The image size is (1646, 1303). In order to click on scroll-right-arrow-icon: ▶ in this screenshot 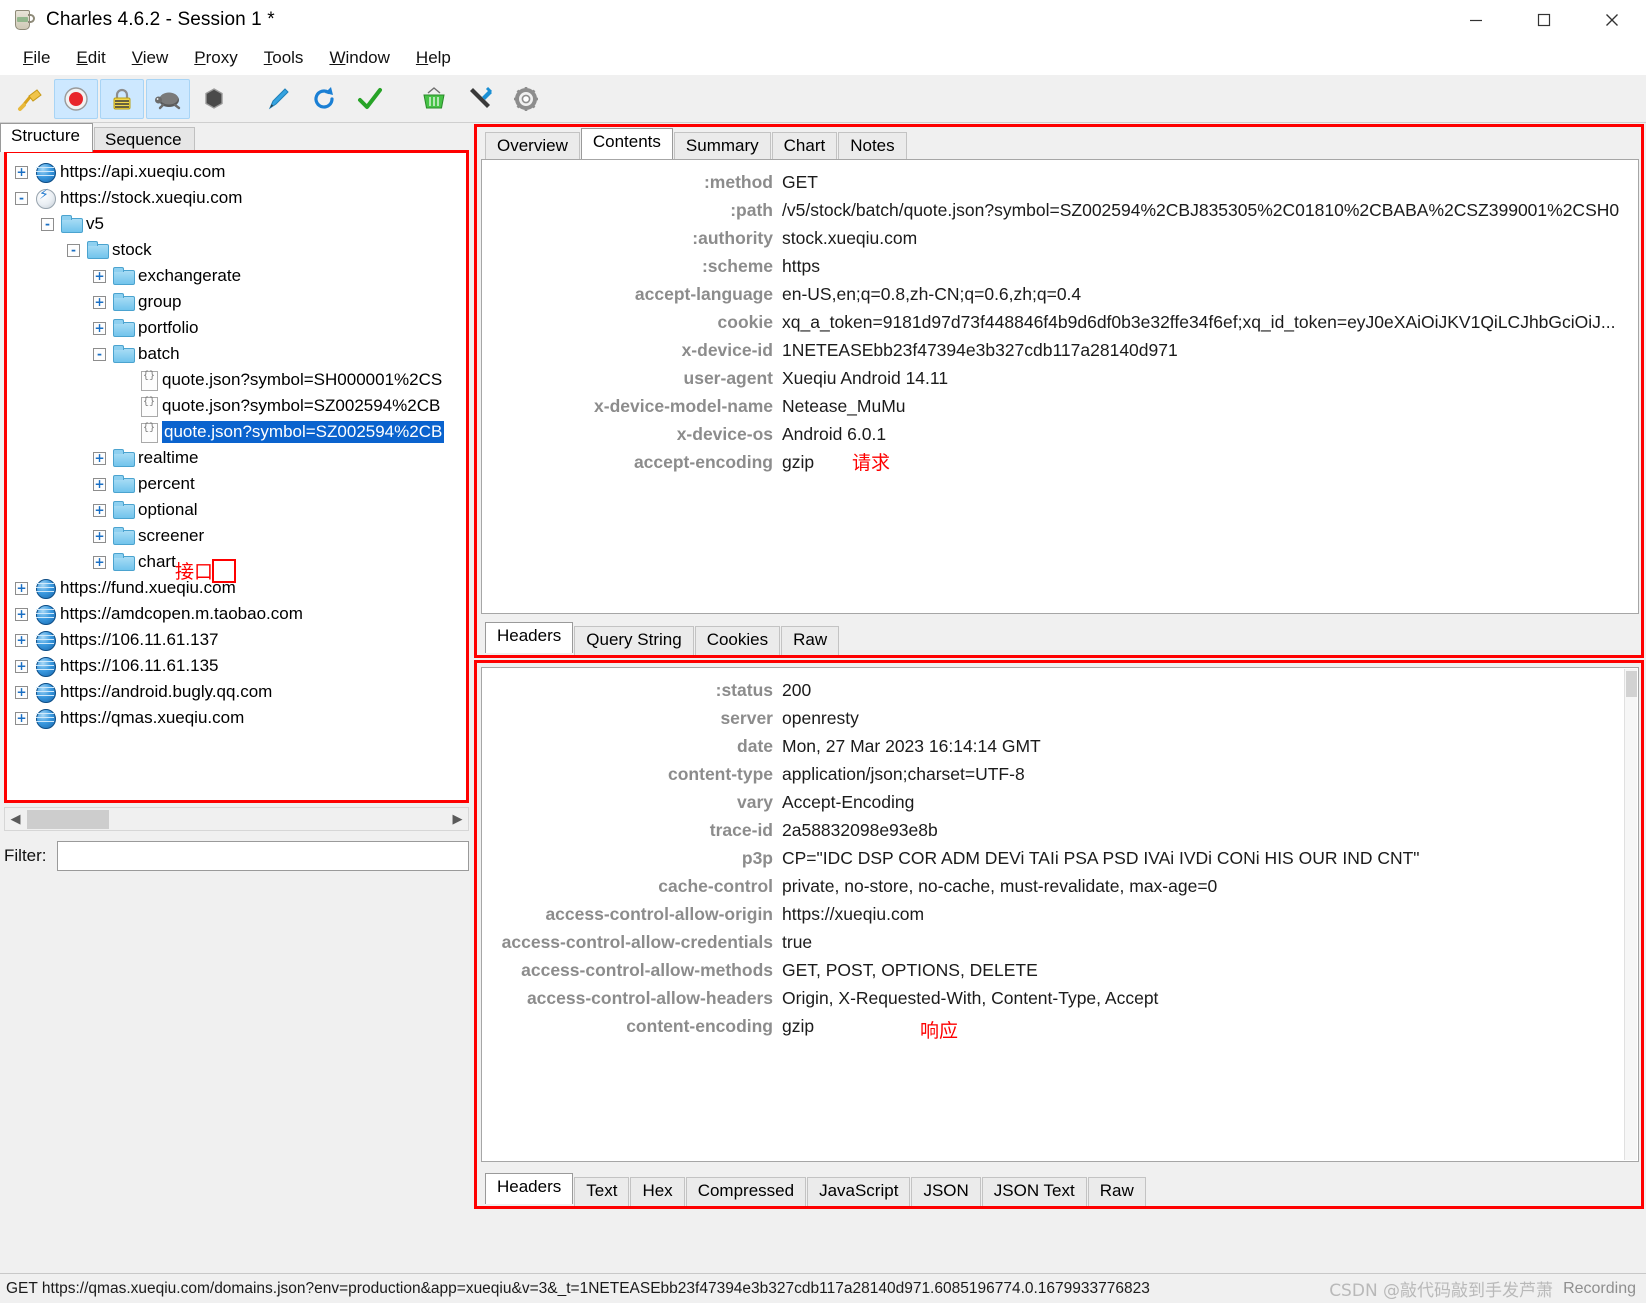, I will do `click(457, 819)`.